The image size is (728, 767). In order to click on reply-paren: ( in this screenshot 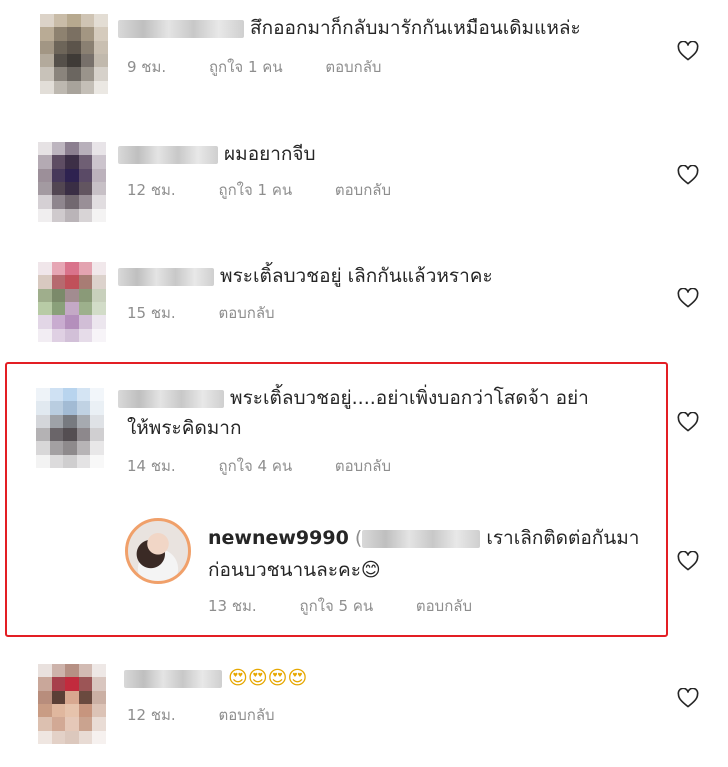, I will do `click(358, 538)`.